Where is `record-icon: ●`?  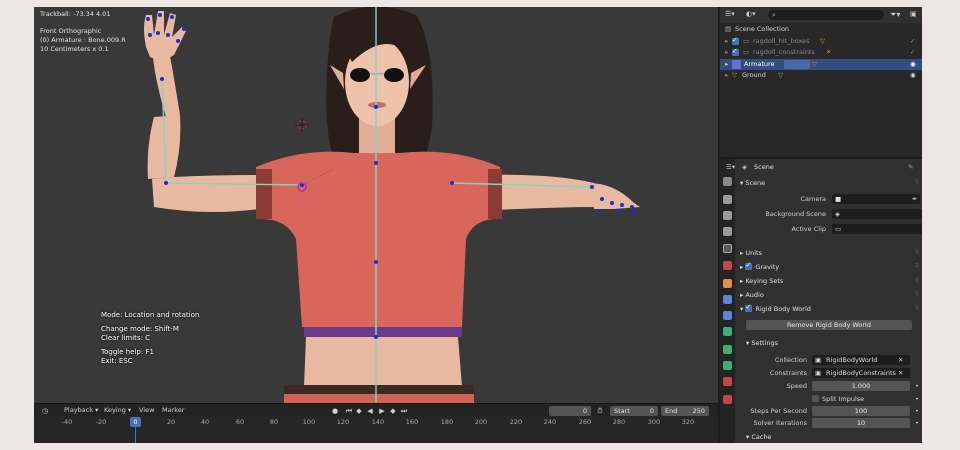 record-icon: ● is located at coordinates (335, 411).